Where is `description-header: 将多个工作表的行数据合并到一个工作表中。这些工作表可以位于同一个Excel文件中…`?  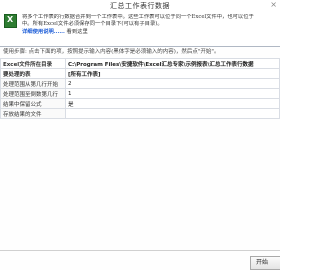
description-header: 将多个工作表的行数据合并到一个工作表中。这些工作表可以位于同一个Excel文件中… is located at coordinates (140, 29).